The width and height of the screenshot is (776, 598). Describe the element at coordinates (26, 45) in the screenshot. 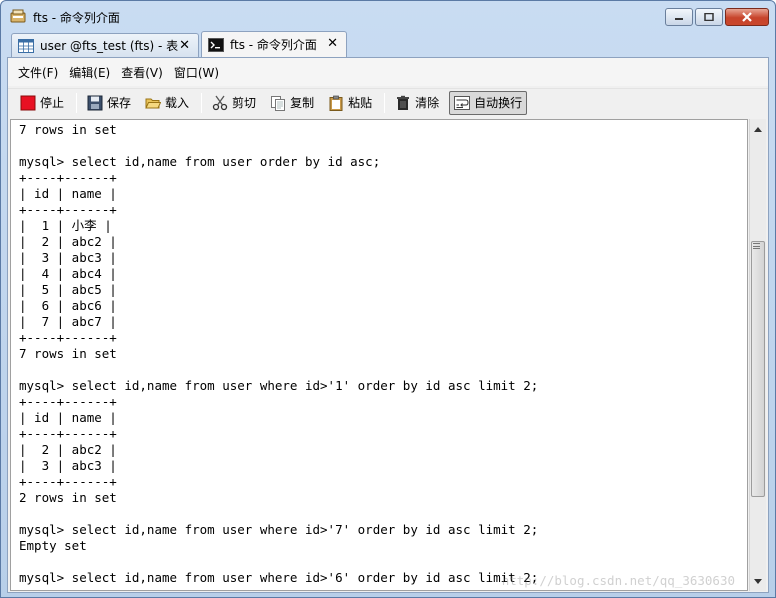

I see `table-icon` at that location.